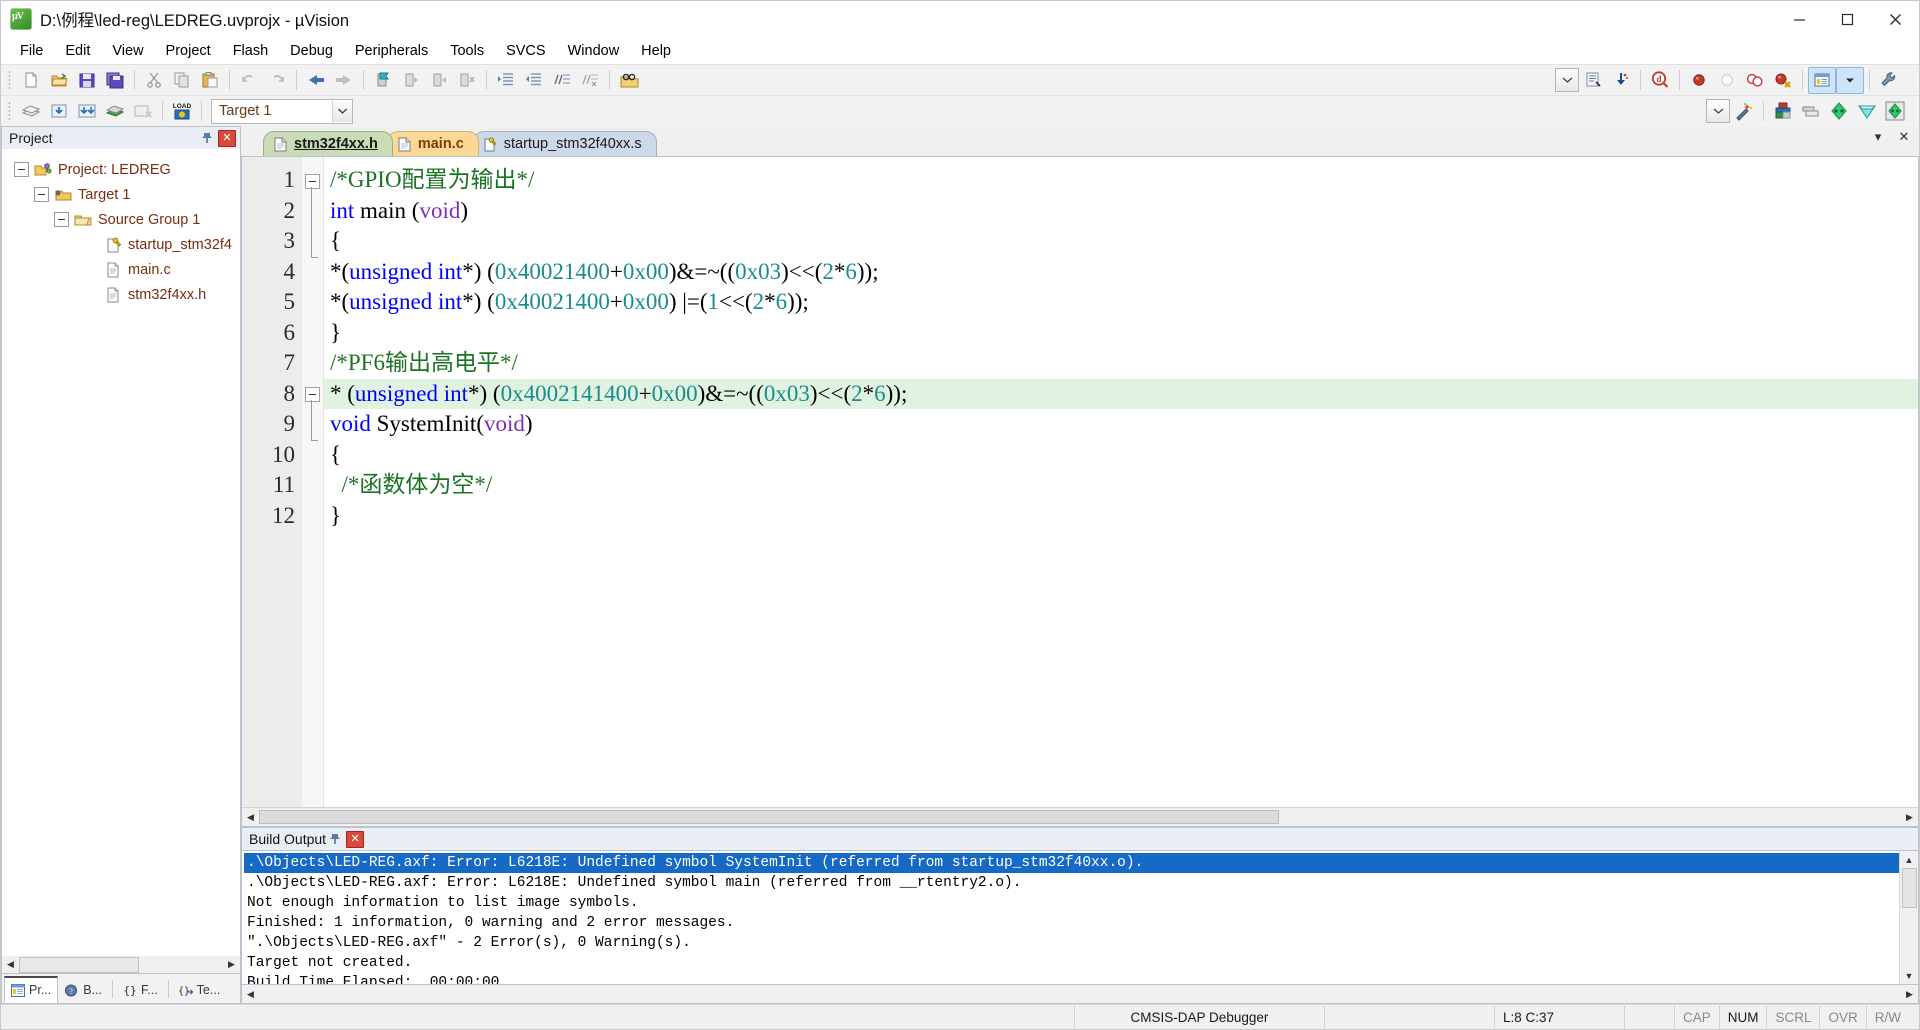 The image size is (1920, 1030). What do you see at coordinates (1847, 19) in the screenshot?
I see `maximize-button` at bounding box center [1847, 19].